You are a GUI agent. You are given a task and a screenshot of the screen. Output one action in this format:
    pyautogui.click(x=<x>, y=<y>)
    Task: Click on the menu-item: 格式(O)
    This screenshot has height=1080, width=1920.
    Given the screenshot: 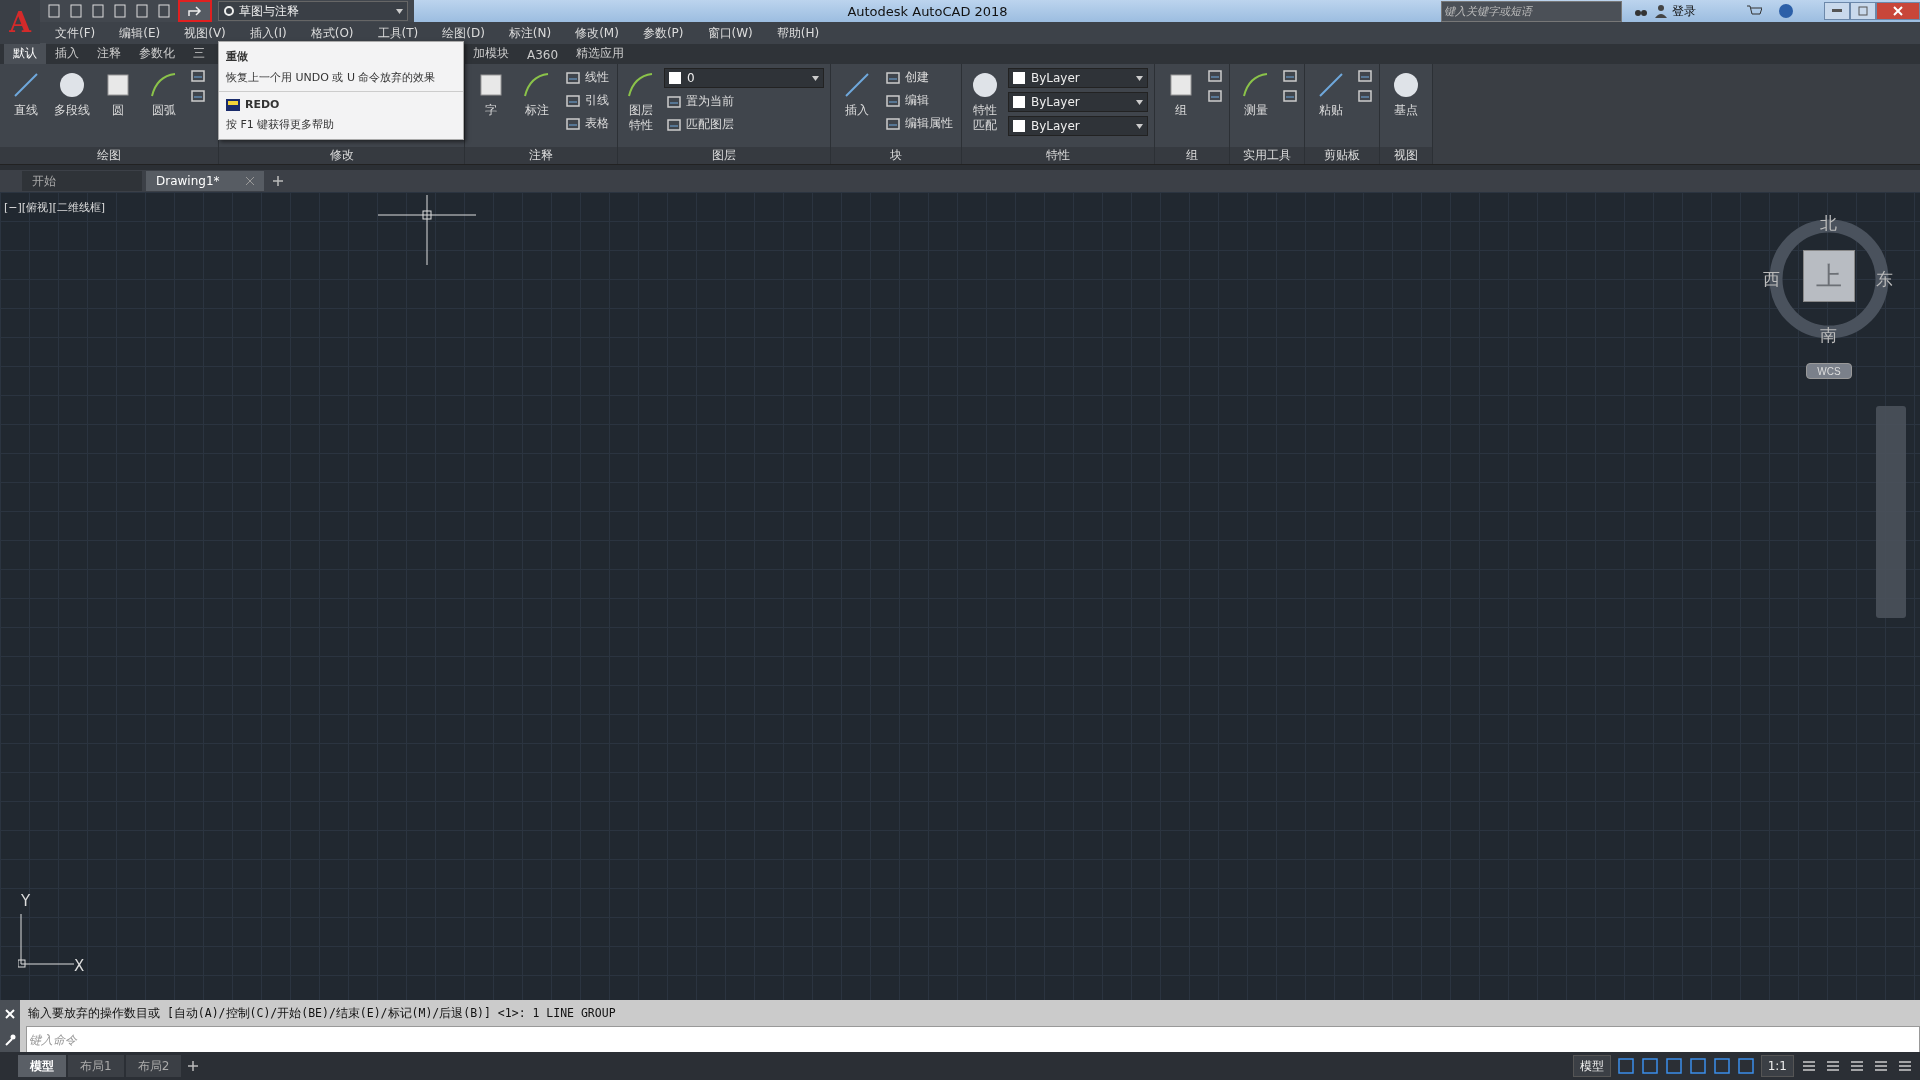 What is the action you would take?
    pyautogui.click(x=332, y=33)
    